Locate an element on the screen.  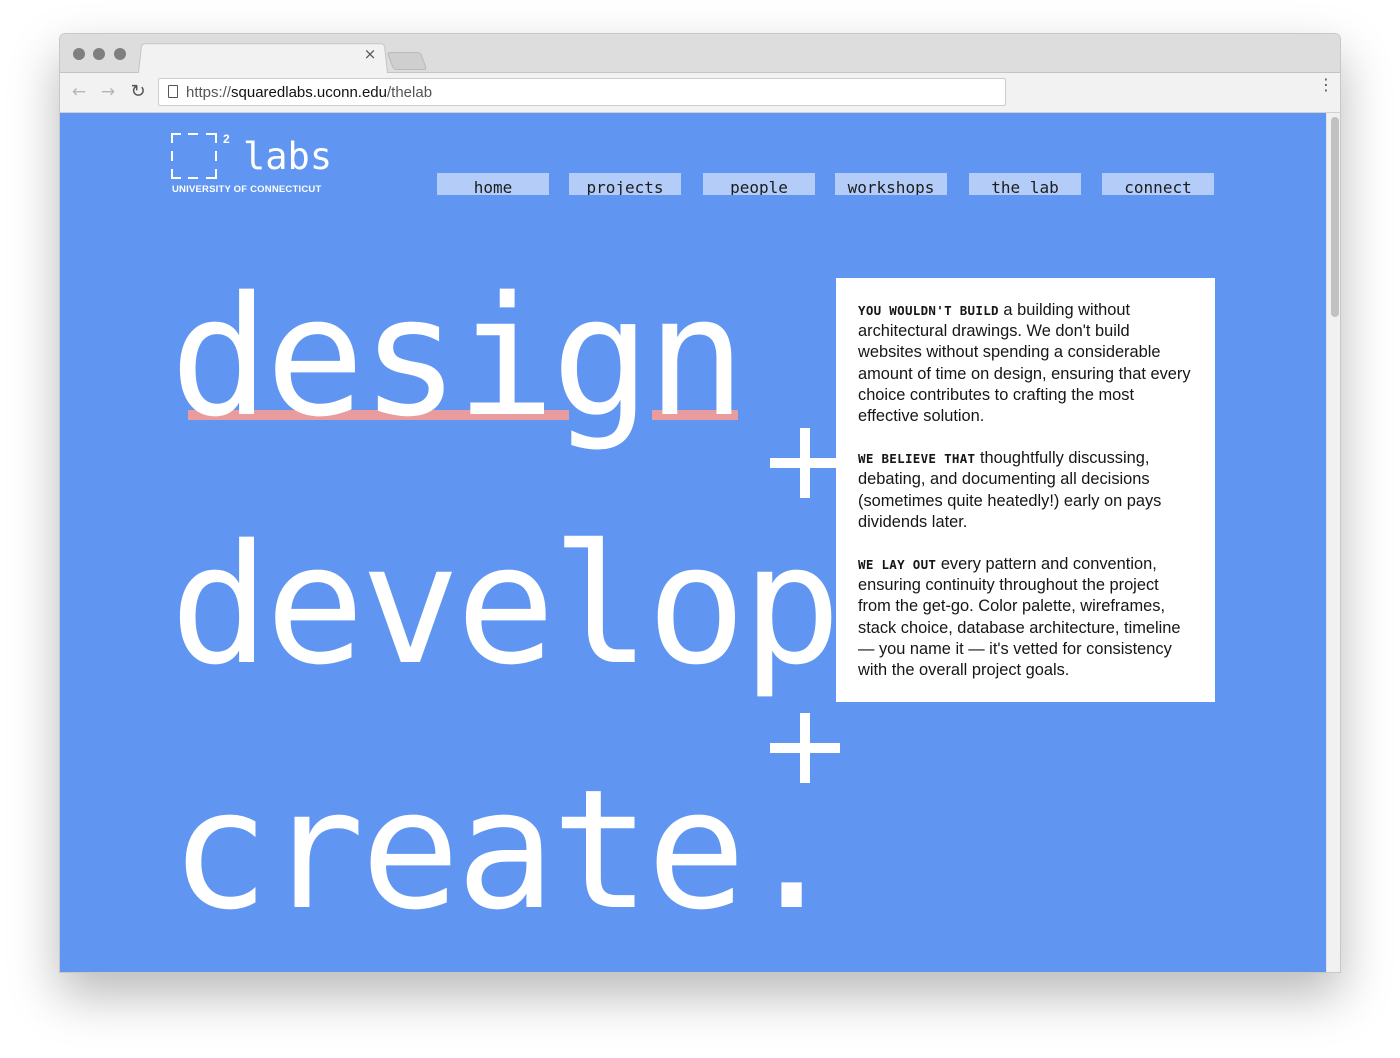
logo-university: UNIVERSITY OF CONNECTICUT is located at coordinates (247, 189).